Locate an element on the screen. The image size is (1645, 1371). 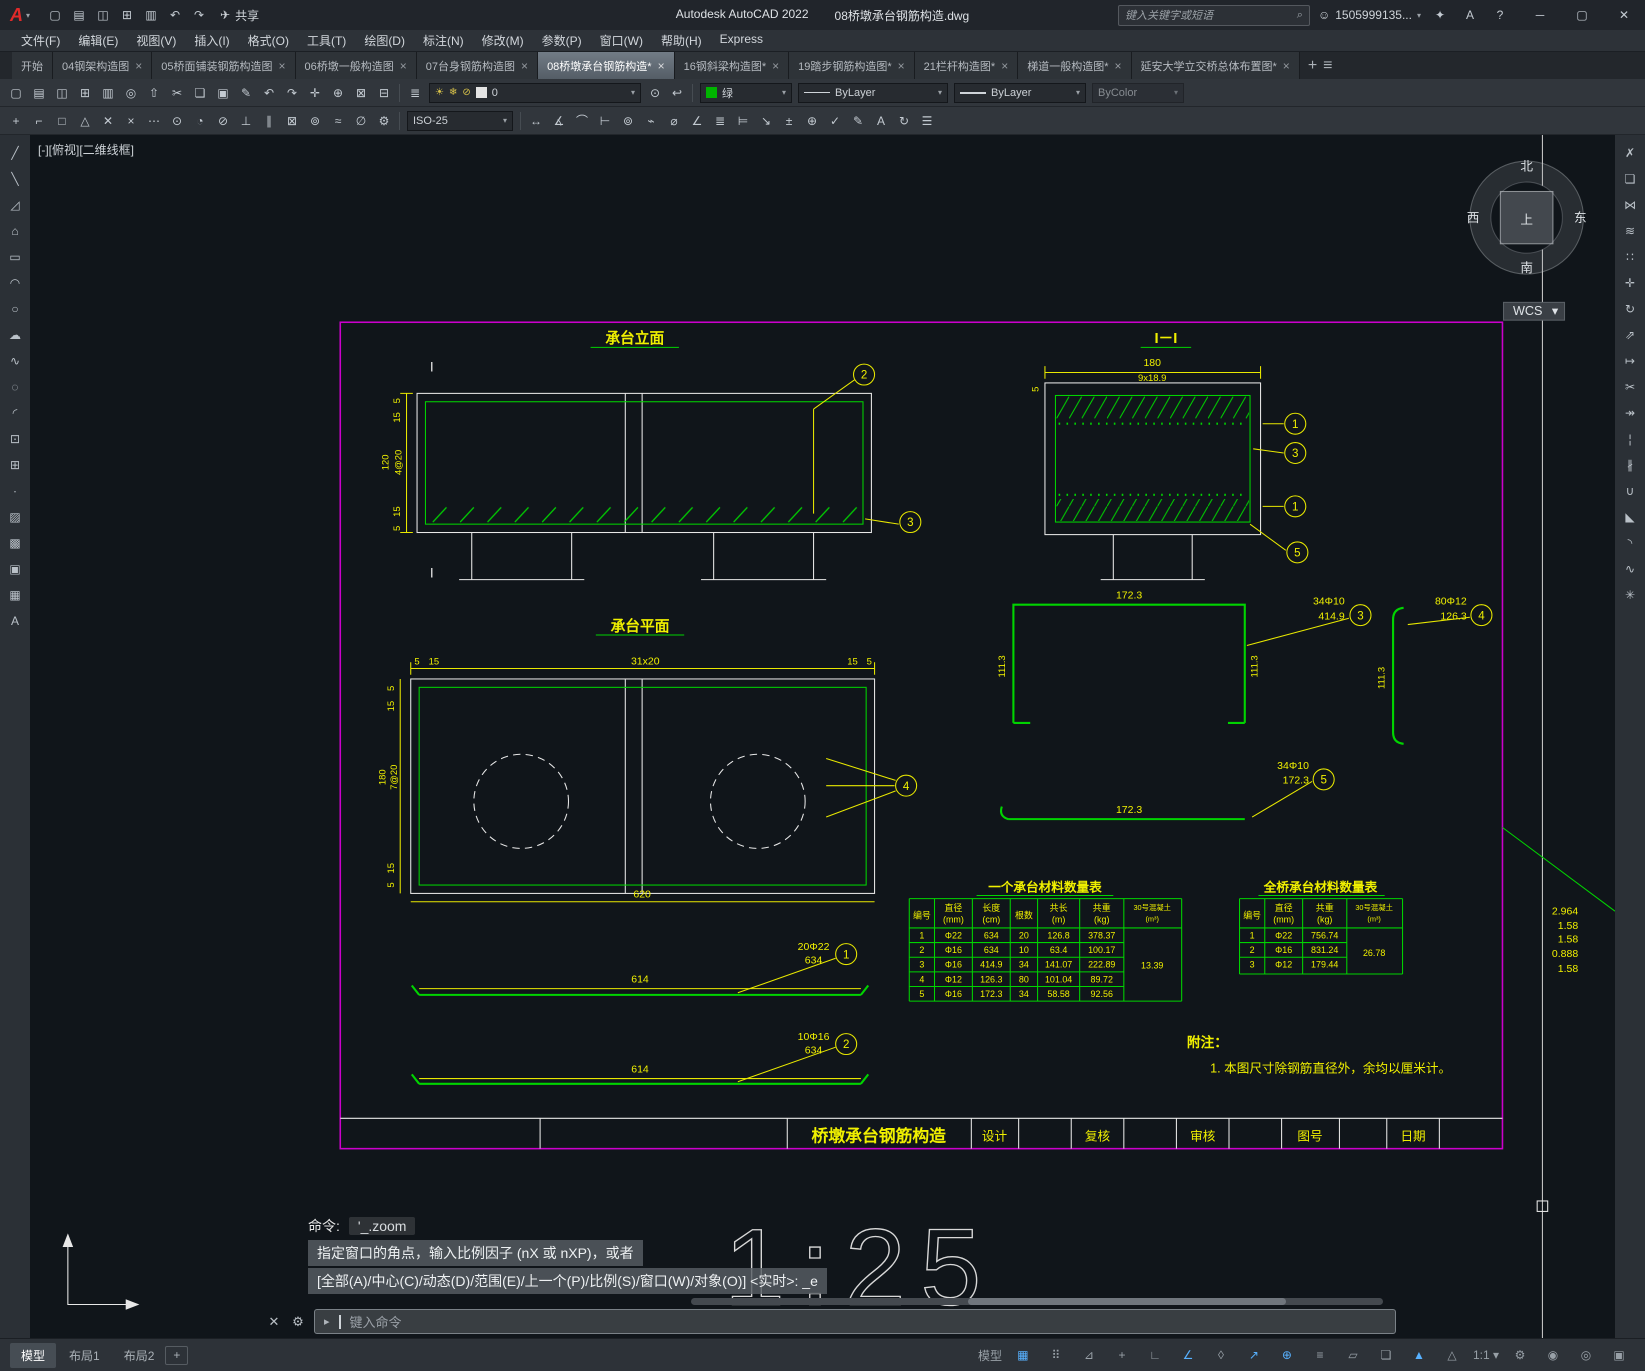
snap-node: ⊚ is located at coordinates (315, 120).